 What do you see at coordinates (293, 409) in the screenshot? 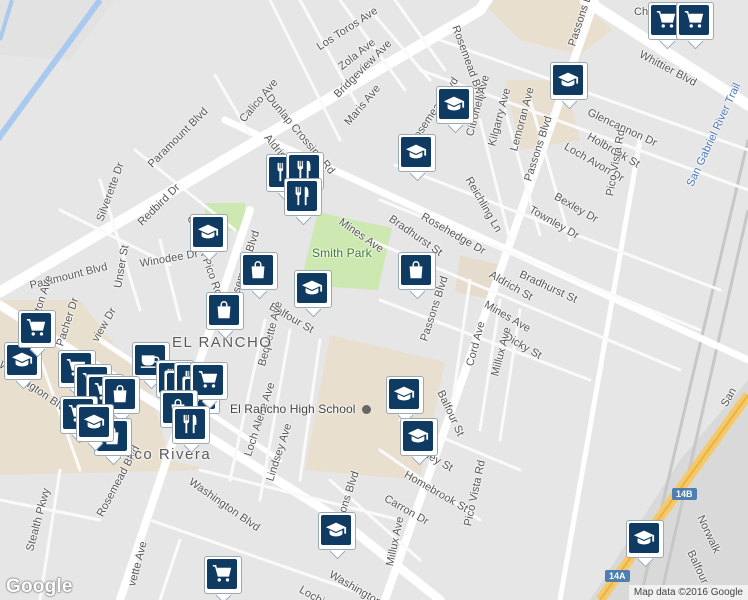
I see `school-name: El Rancho High School` at bounding box center [293, 409].